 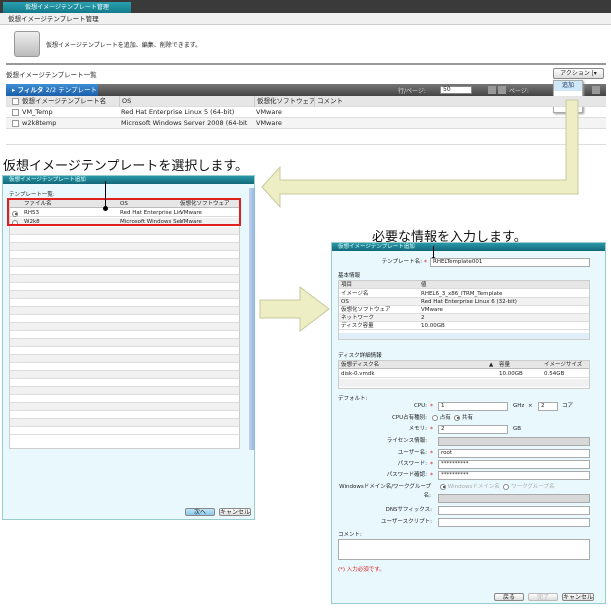 I want to click on times-sign: ×, so click(x=530, y=406).